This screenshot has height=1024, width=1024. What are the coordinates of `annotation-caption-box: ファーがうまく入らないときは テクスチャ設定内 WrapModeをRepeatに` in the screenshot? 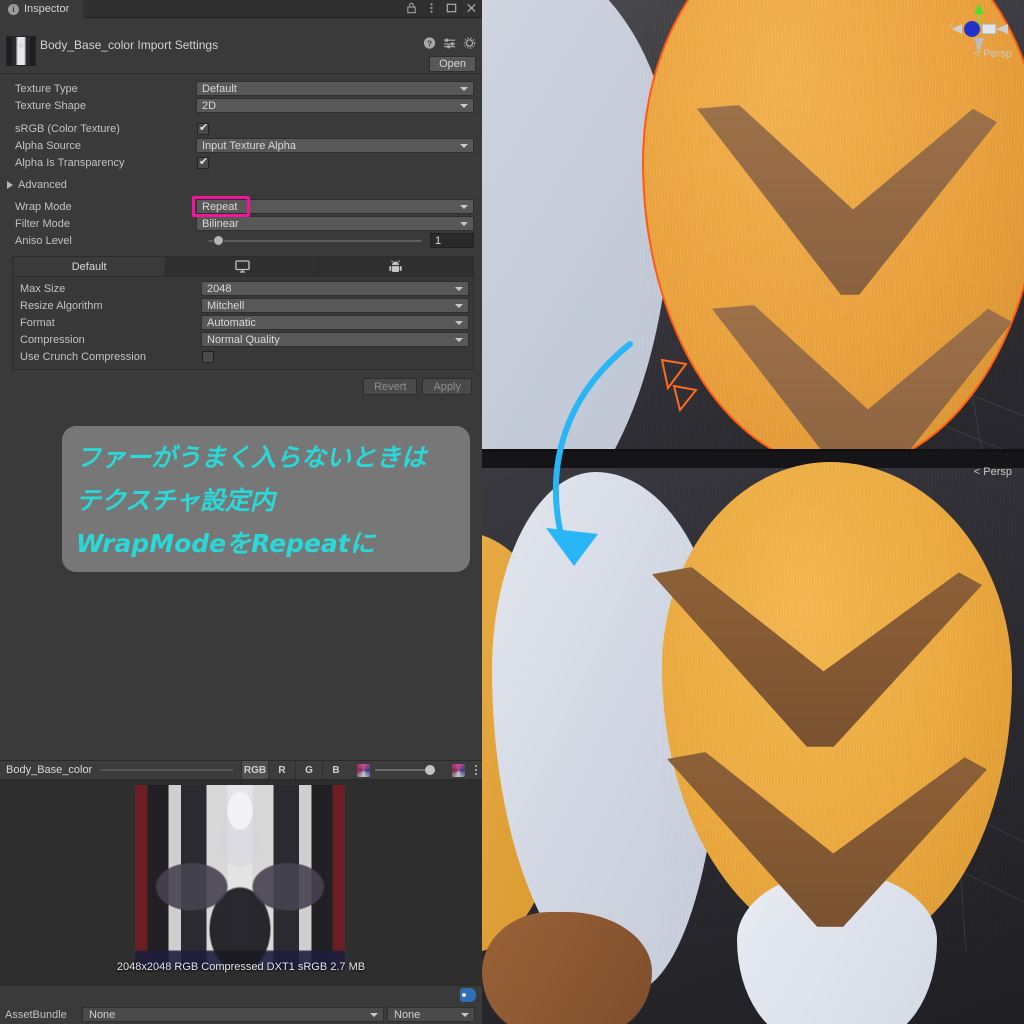 It's located at (266, 499).